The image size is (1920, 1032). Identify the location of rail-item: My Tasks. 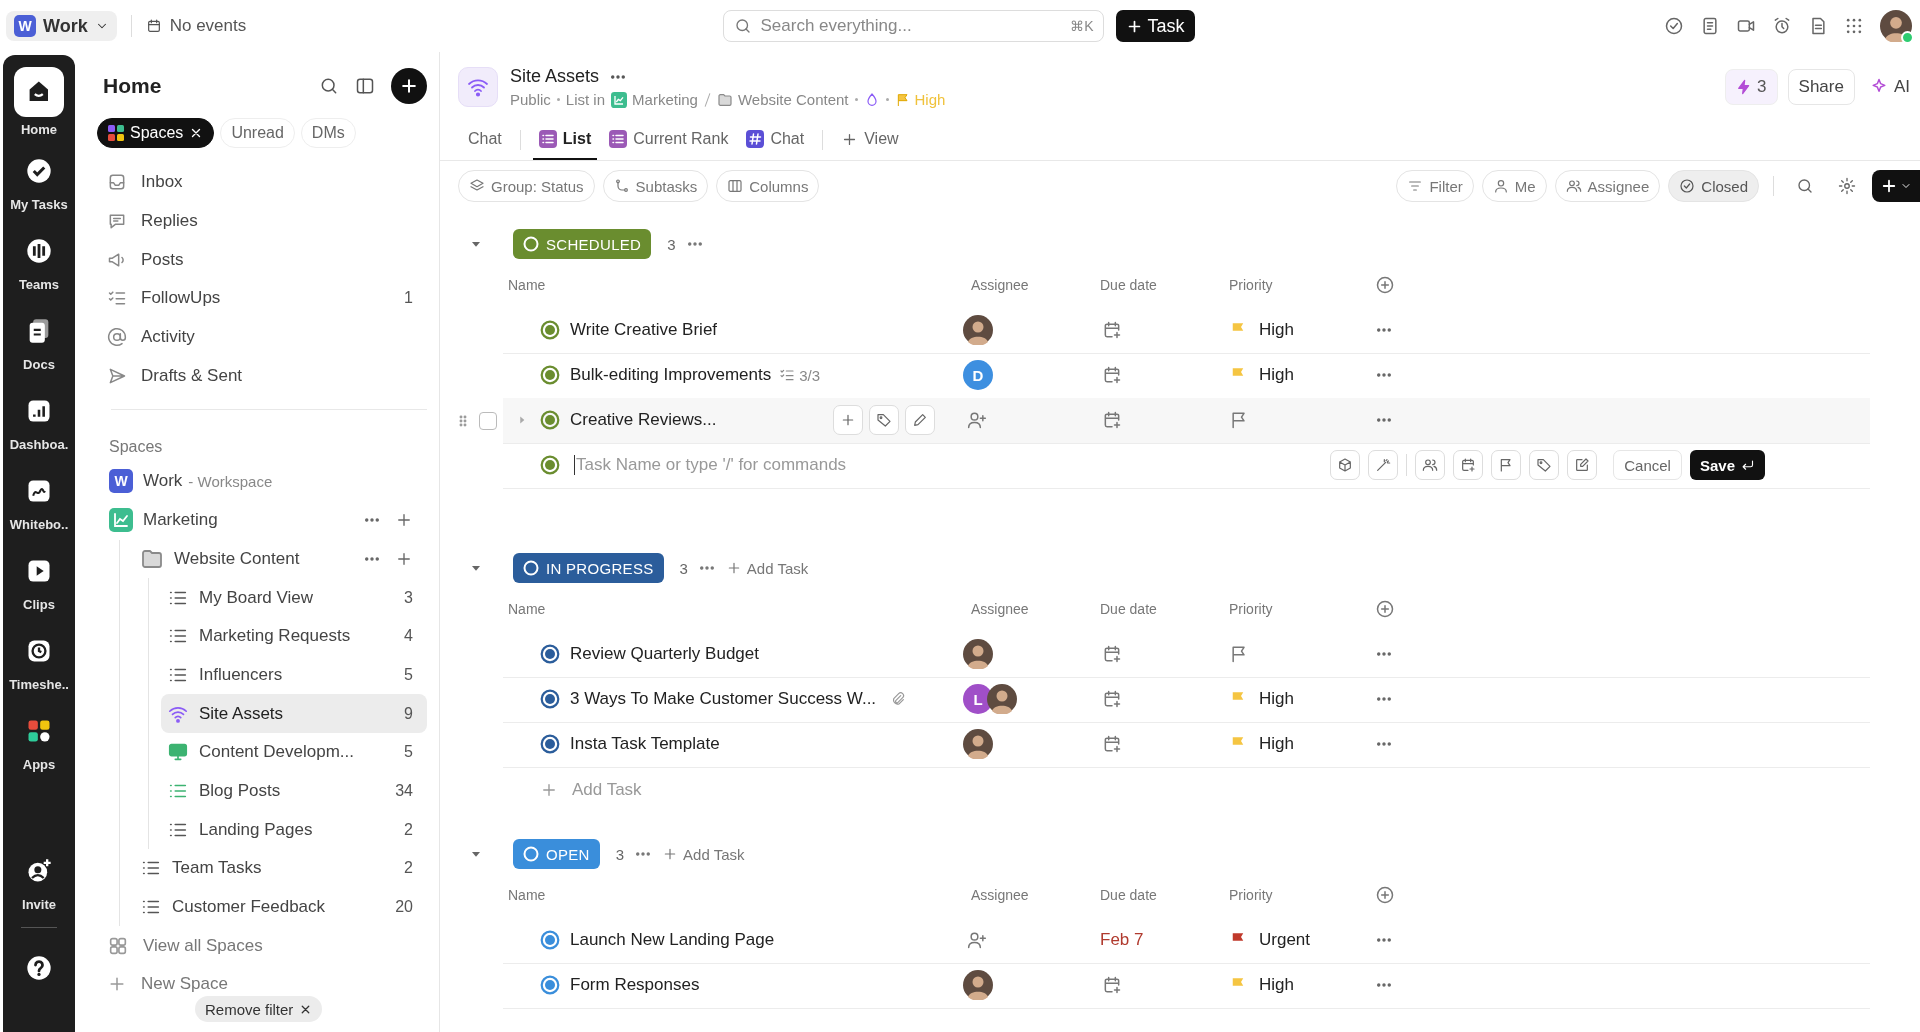
(39, 187).